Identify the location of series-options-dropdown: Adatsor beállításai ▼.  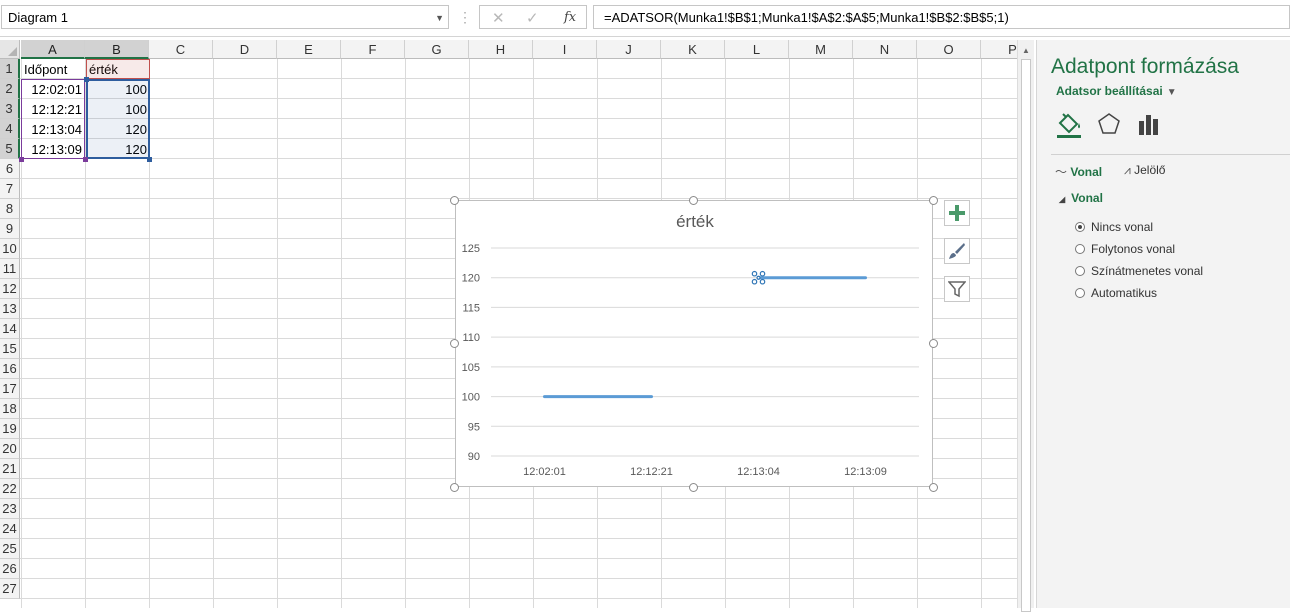
(1116, 91).